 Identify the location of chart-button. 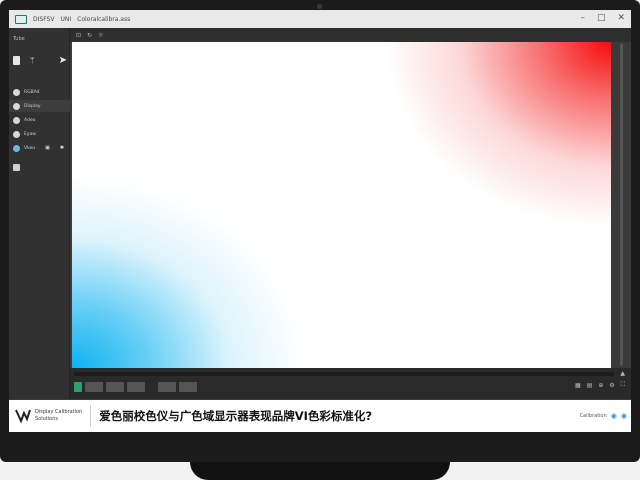
(188, 387).